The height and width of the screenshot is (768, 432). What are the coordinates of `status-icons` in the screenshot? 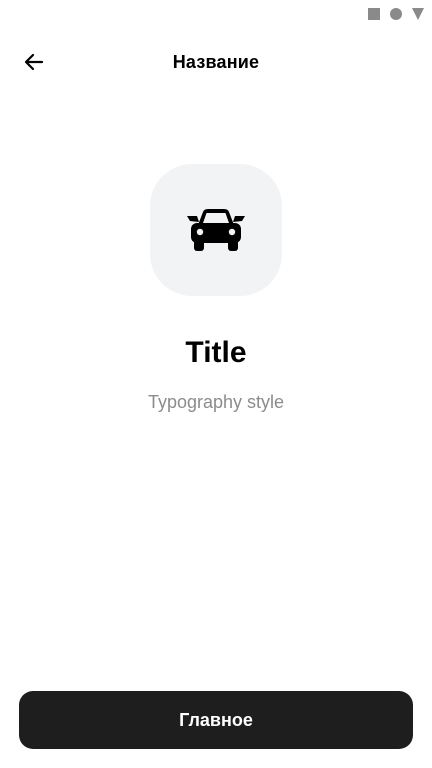 It's located at (396, 14).